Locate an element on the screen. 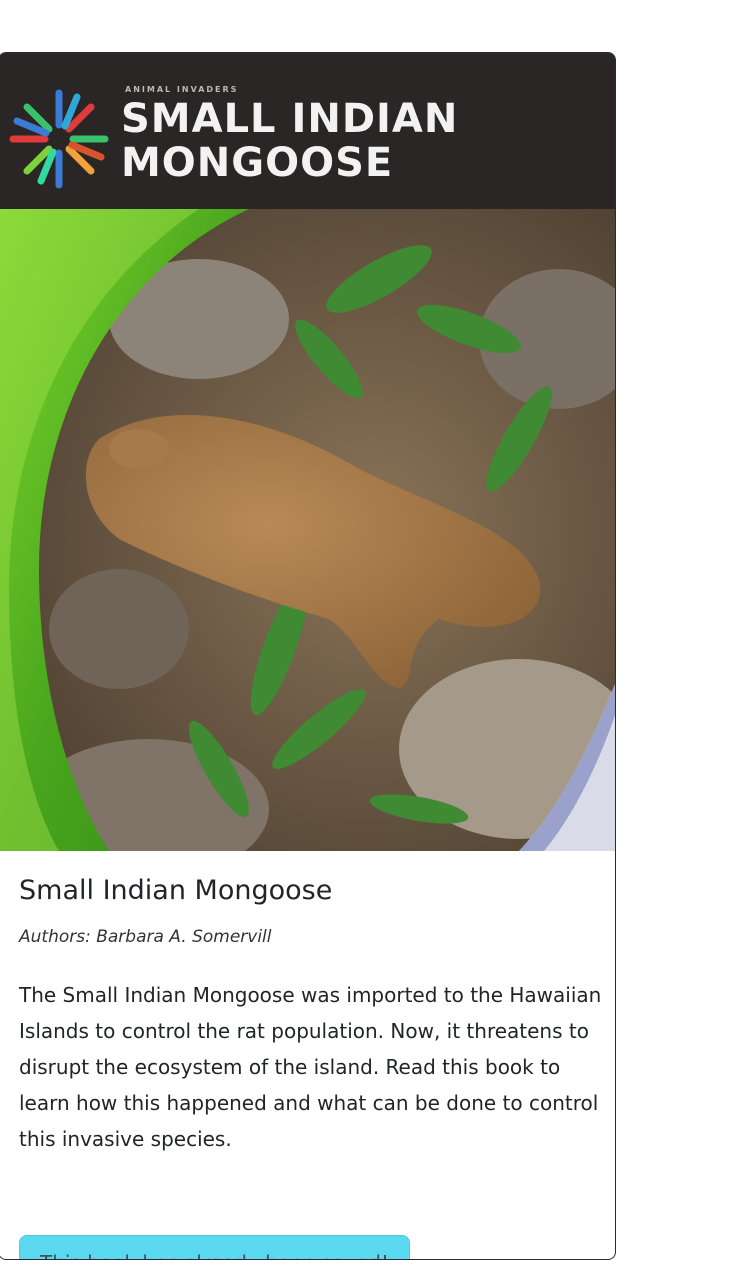 Image resolution: width=752 pixels, height=1272 pixels. series-logo-icon is located at coordinates (59, 139).